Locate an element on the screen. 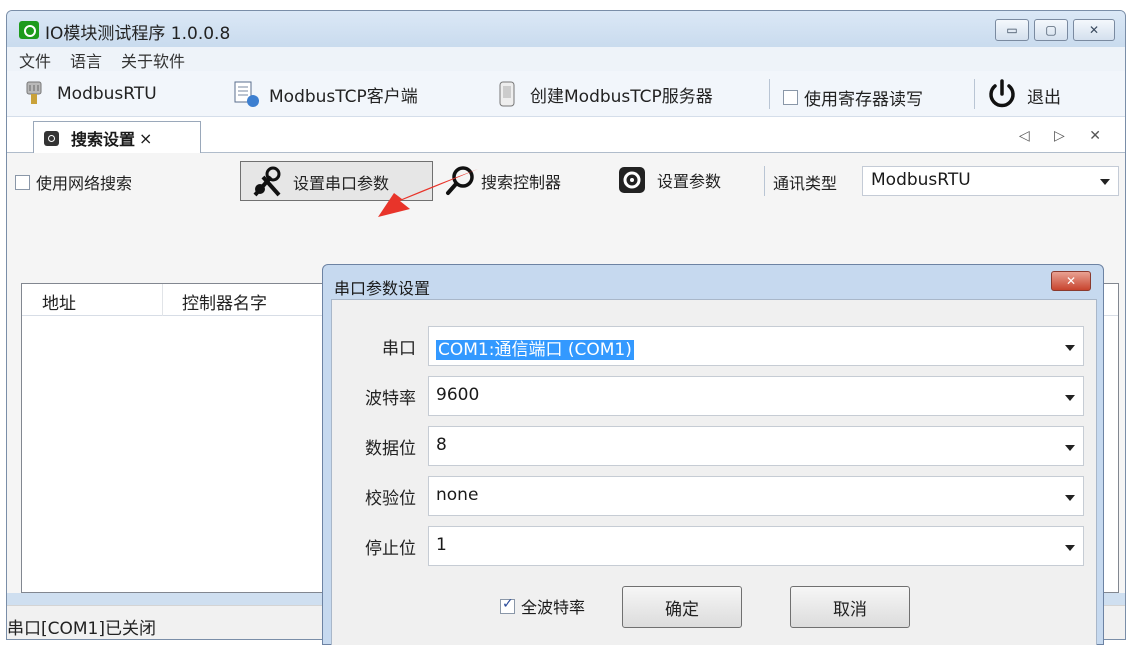  field-label: 串口 is located at coordinates (399, 349).